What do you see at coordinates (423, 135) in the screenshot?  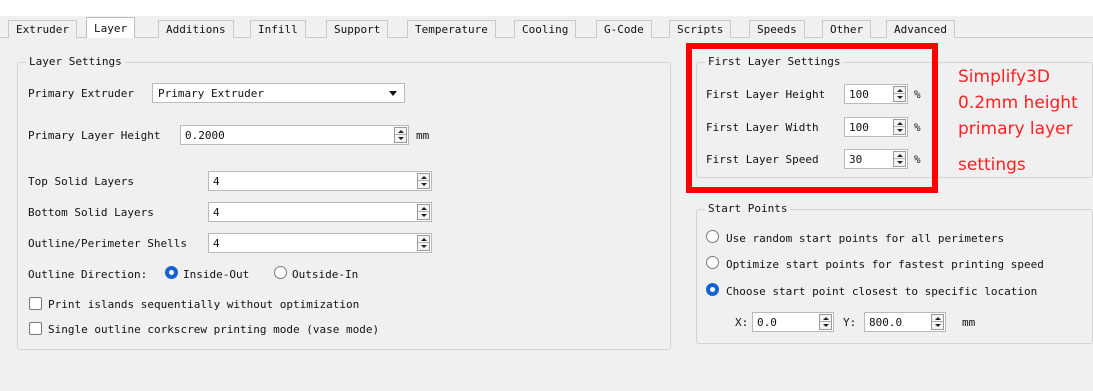 I see `layer-height-unit: mm` at bounding box center [423, 135].